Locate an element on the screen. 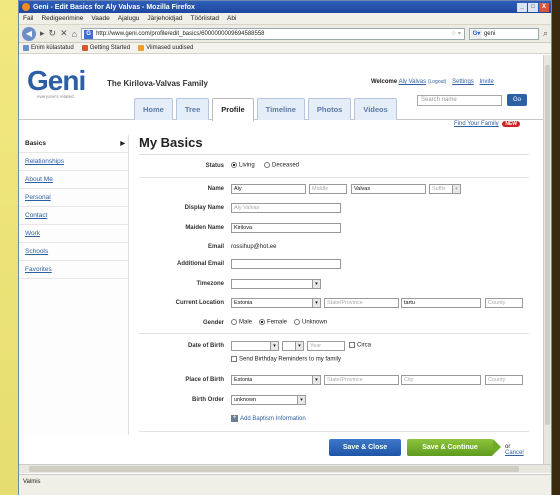  reload-icon: ↻ is located at coordinates (53, 33).